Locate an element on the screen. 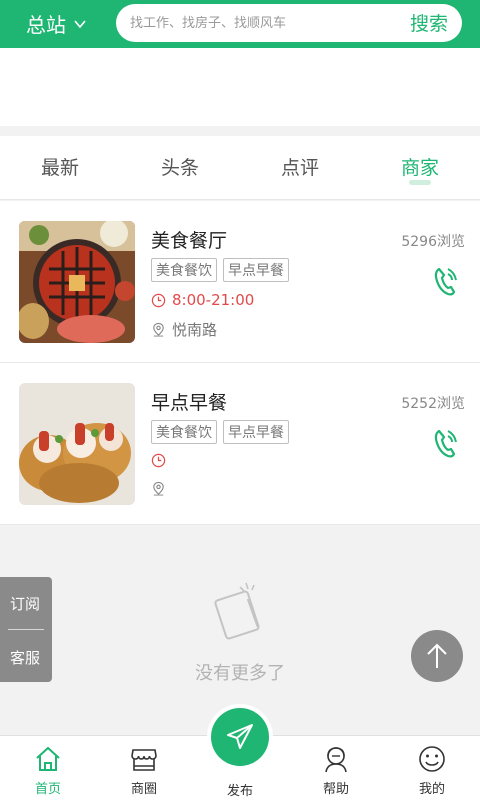 The width and height of the screenshot is (480, 800). view-count: 5252浏览 is located at coordinates (433, 404).